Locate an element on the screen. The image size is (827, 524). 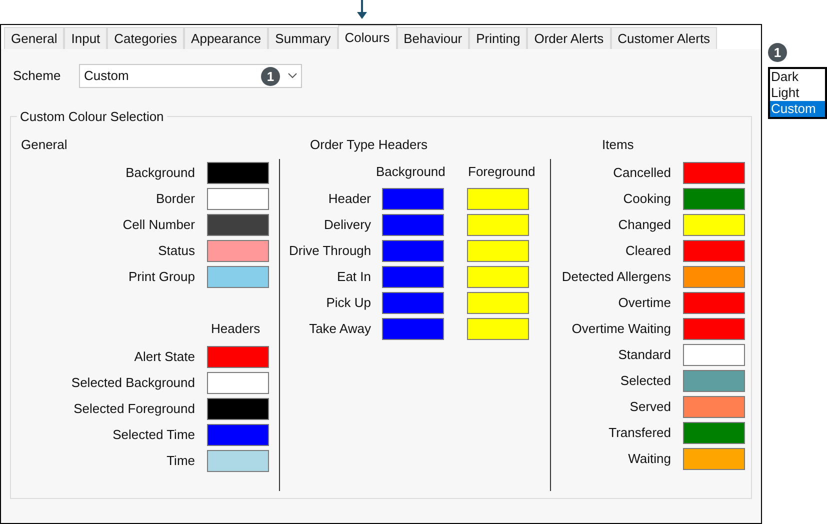
tab: Customer Alerts is located at coordinates (664, 38).